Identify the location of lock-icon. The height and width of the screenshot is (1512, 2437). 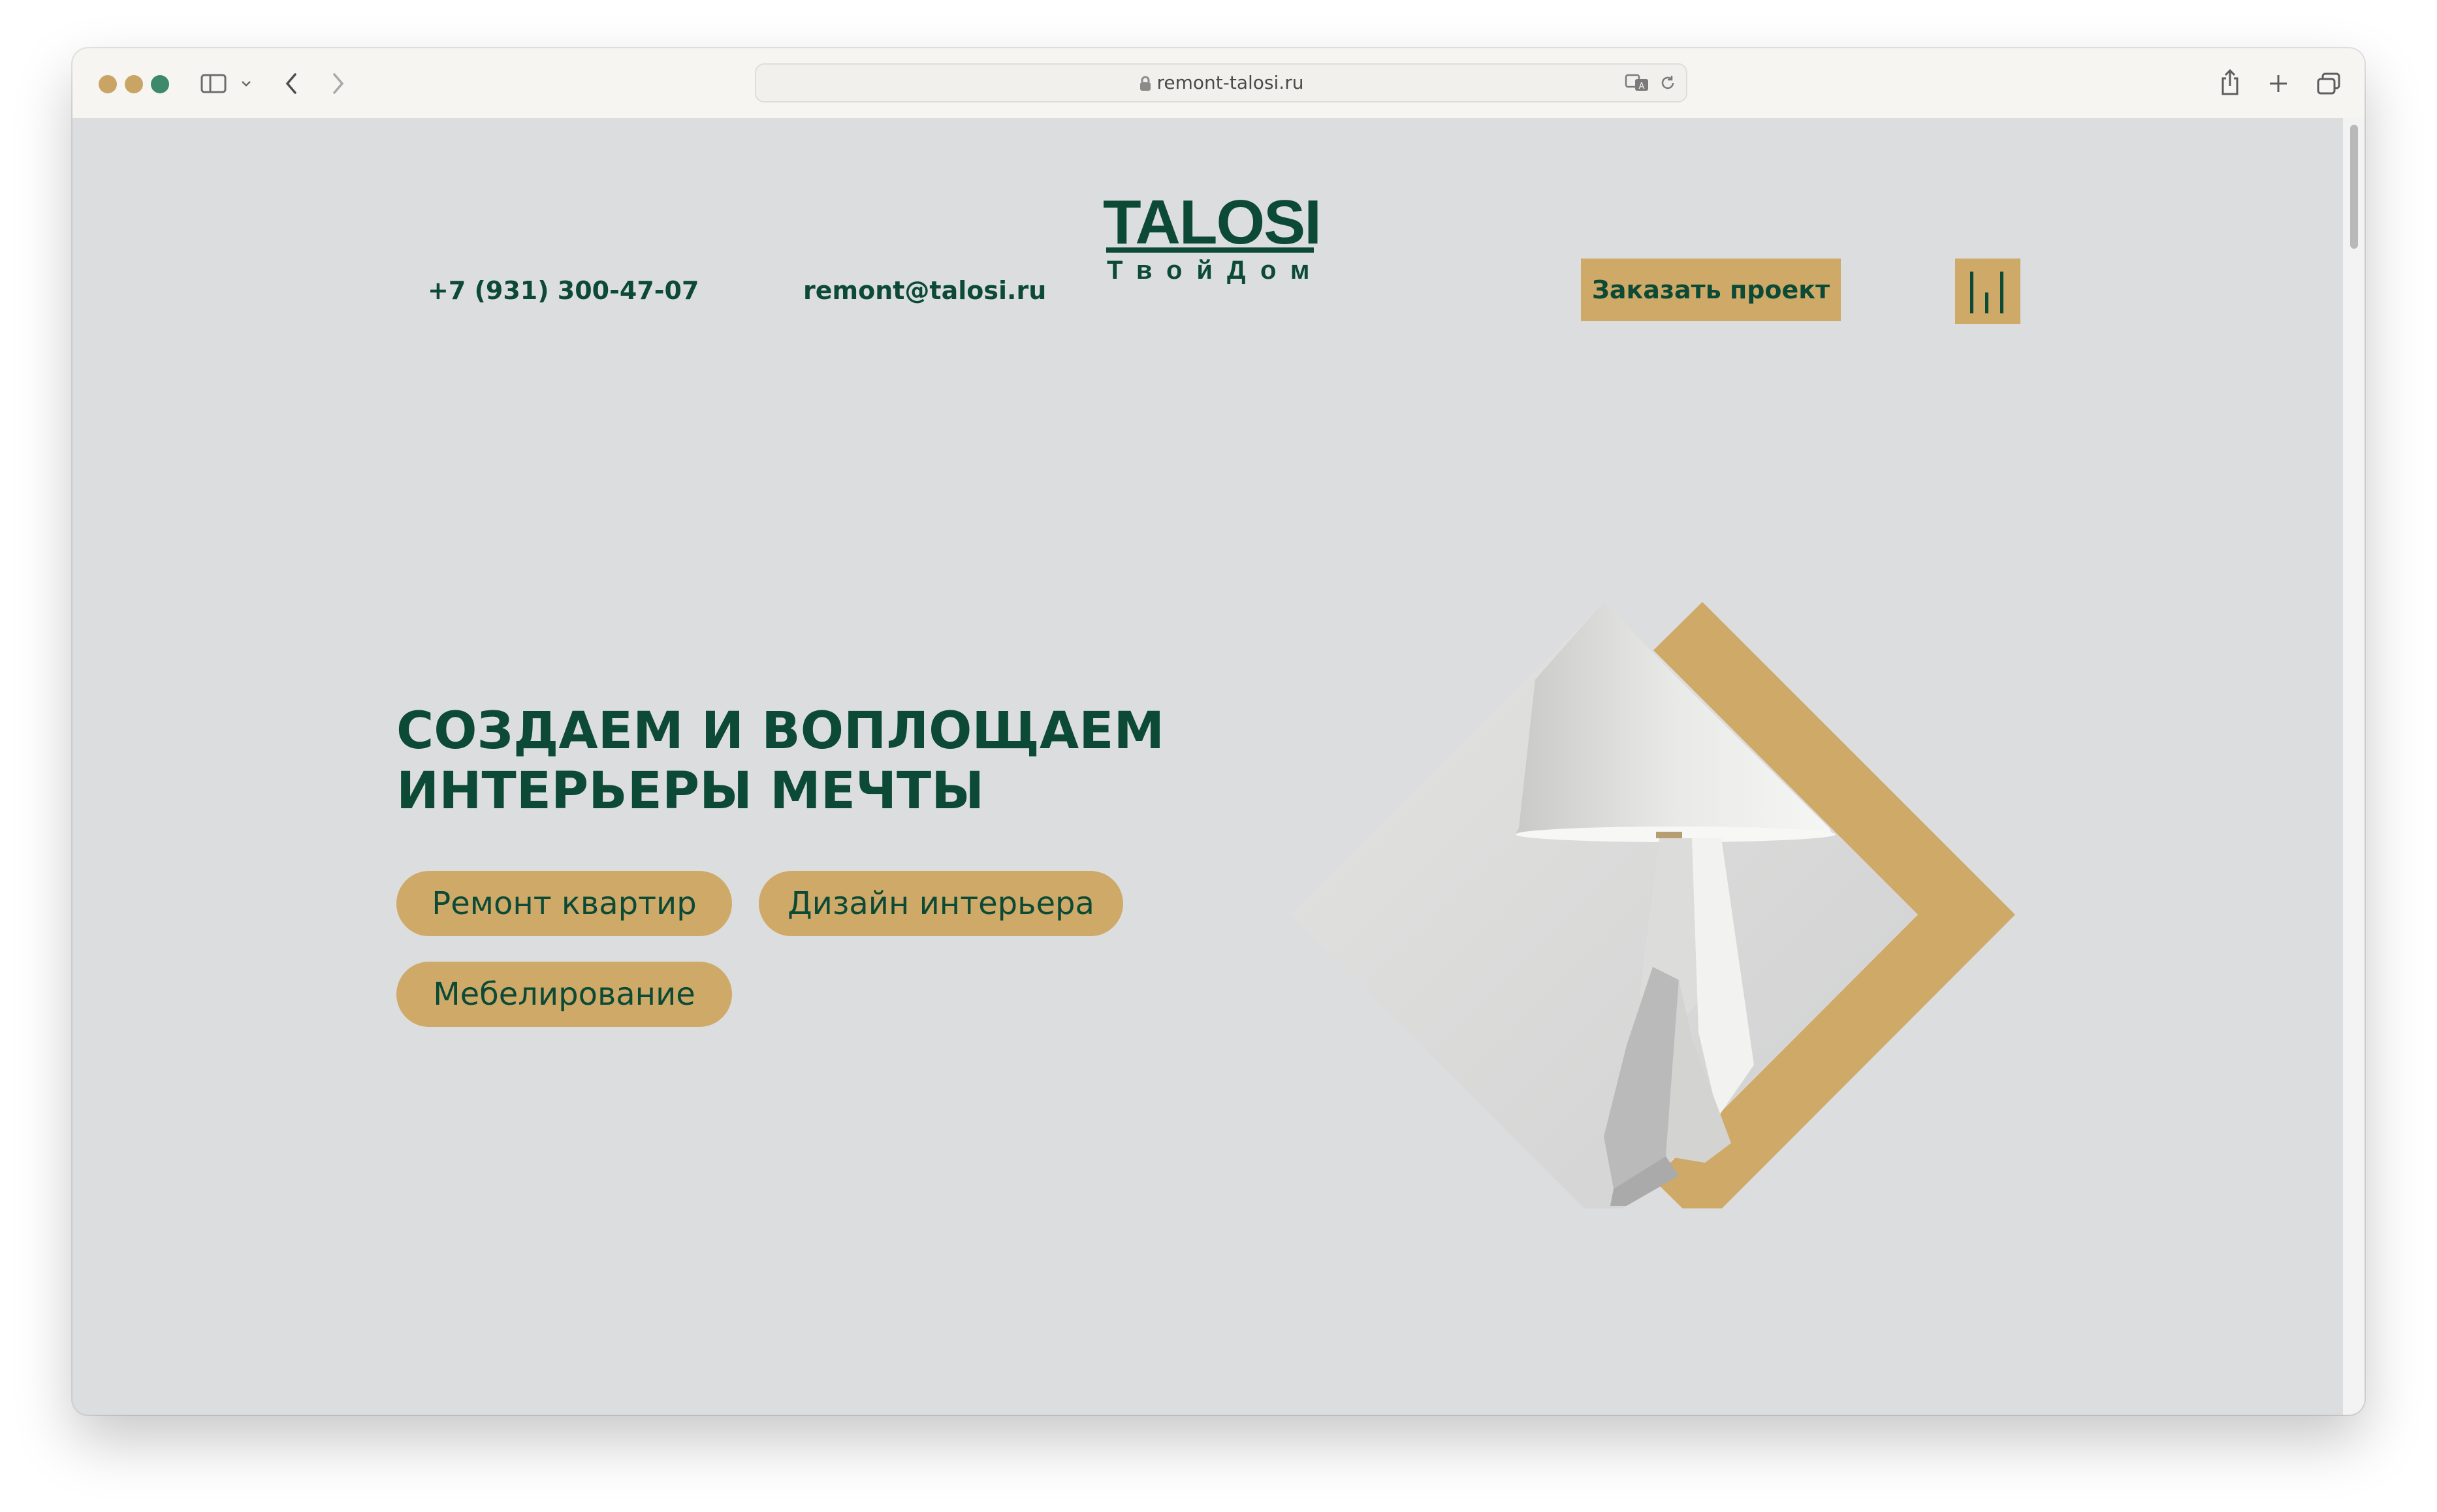
(1145, 83).